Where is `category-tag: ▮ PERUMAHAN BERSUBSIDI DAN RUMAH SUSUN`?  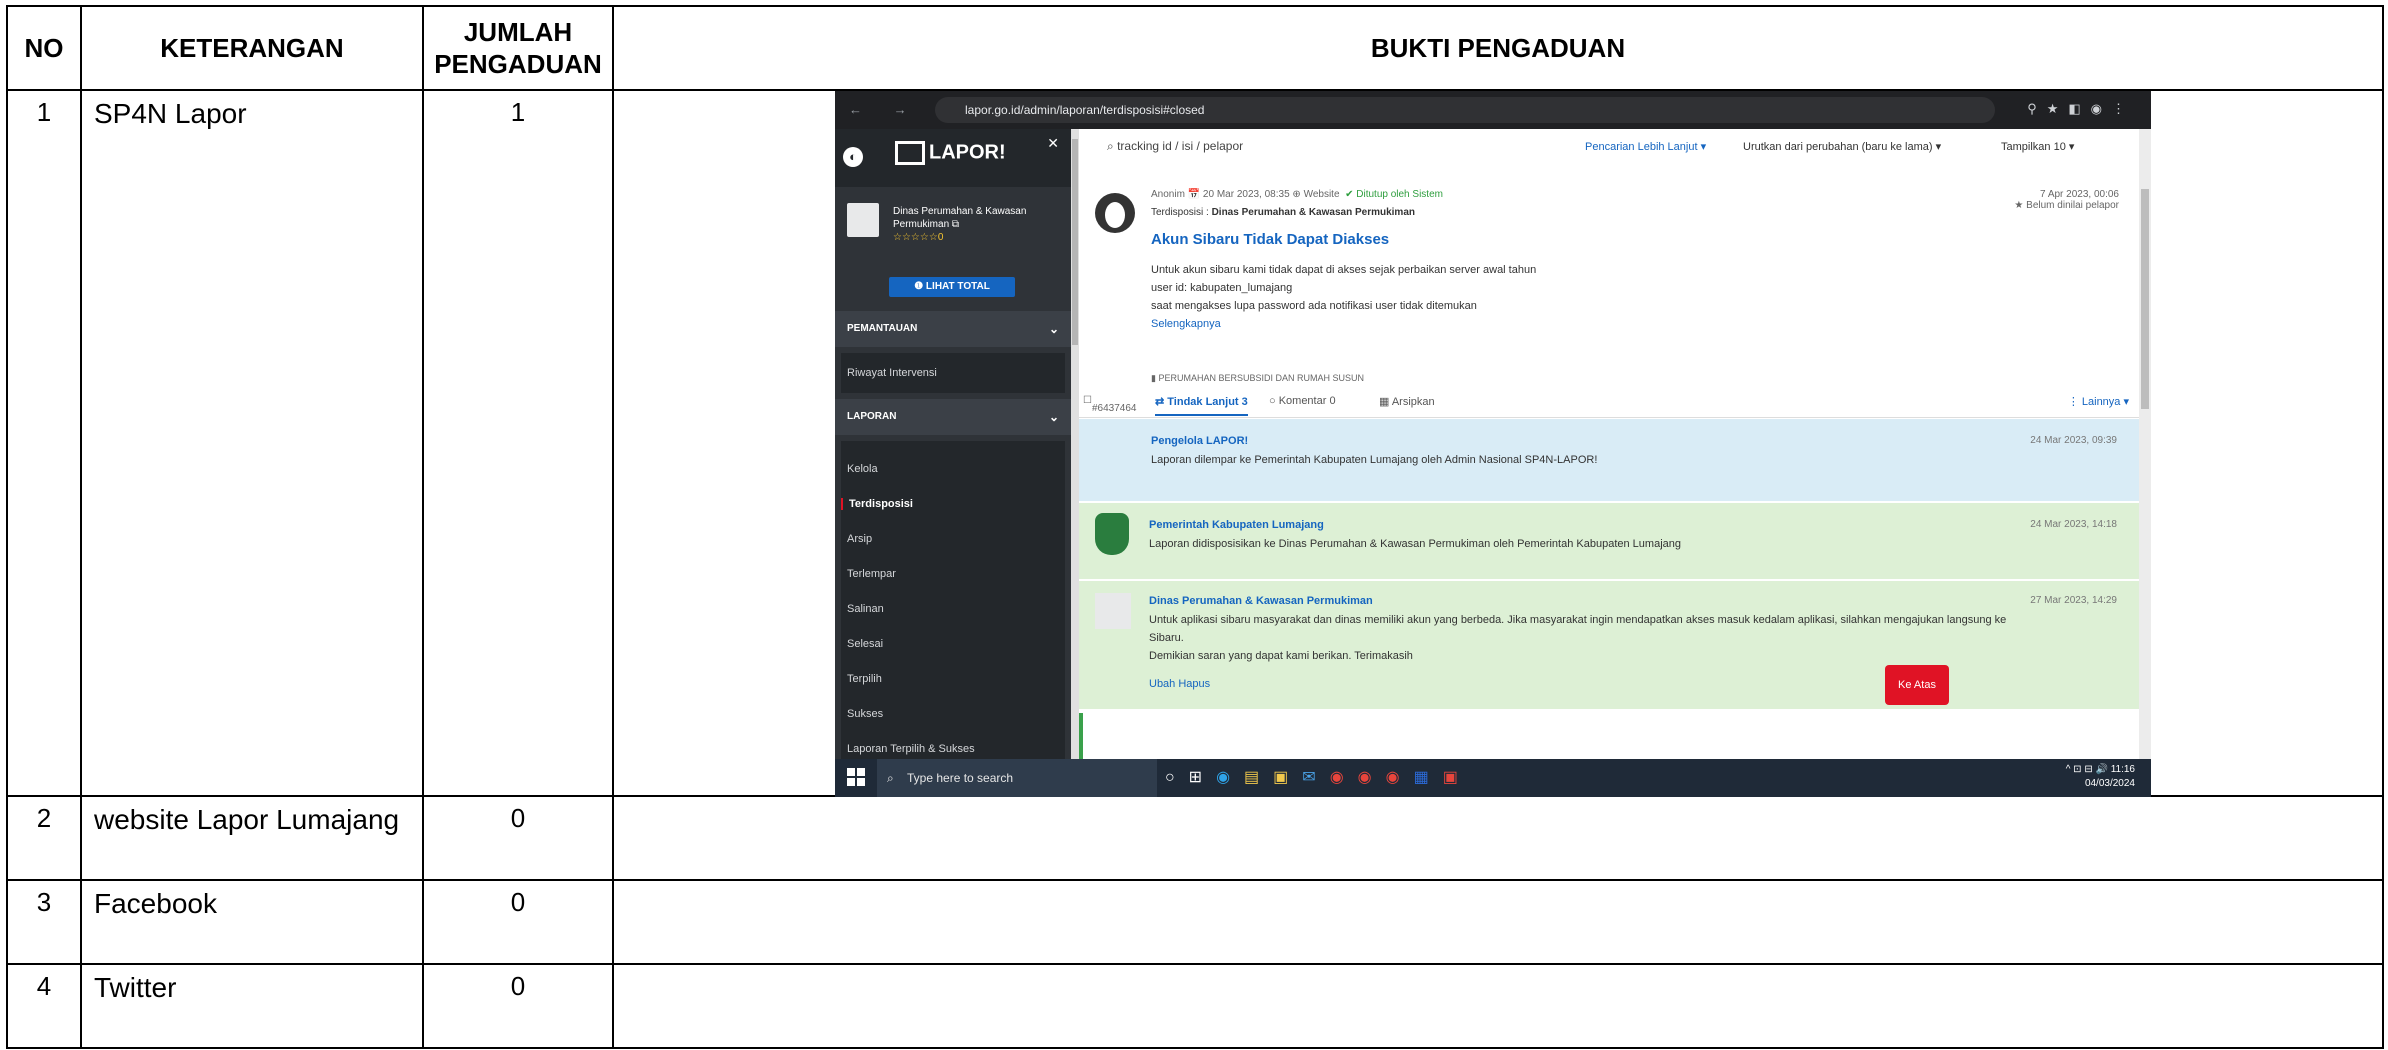
category-tag: ▮ PERUMAHAN BERSUBSIDI DAN RUMAH SUSUN is located at coordinates (1257, 378).